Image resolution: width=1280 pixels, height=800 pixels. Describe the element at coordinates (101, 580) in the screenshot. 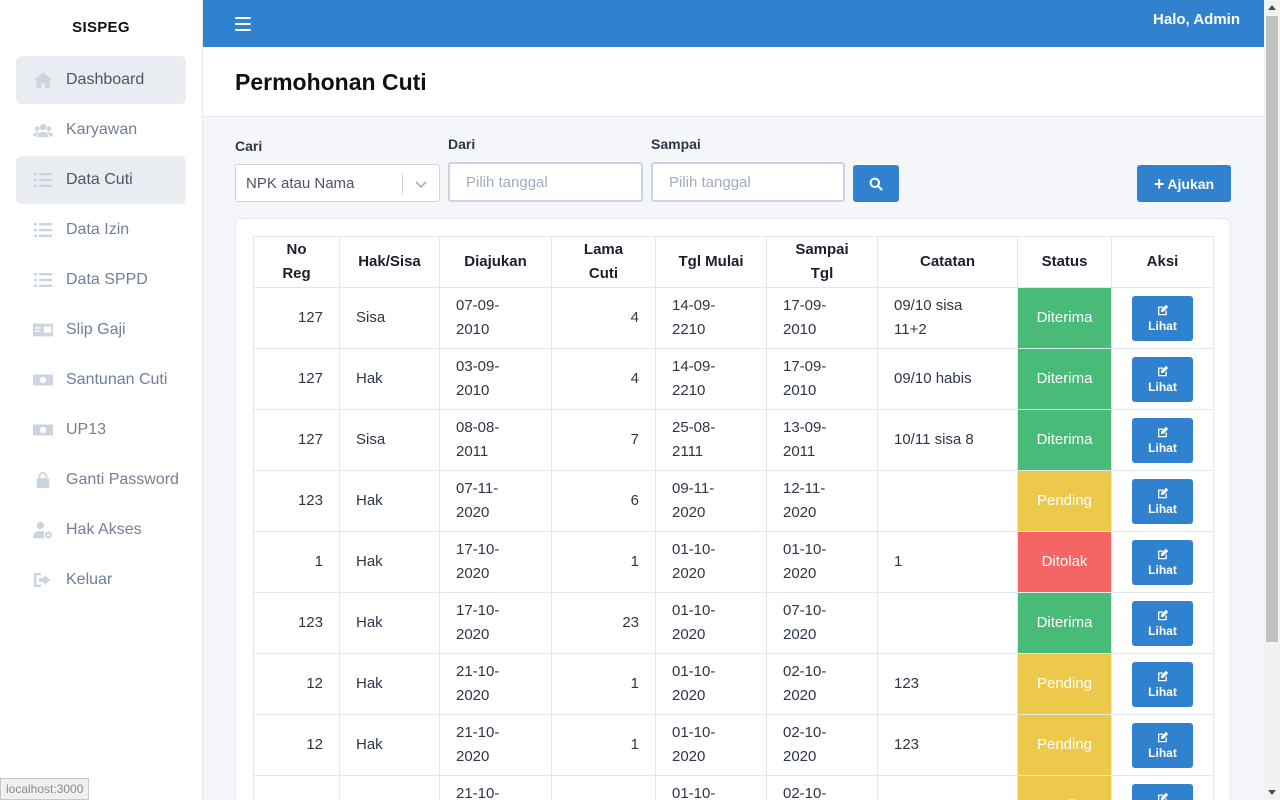

I see `sidebar-item-keluar: Keluar` at that location.